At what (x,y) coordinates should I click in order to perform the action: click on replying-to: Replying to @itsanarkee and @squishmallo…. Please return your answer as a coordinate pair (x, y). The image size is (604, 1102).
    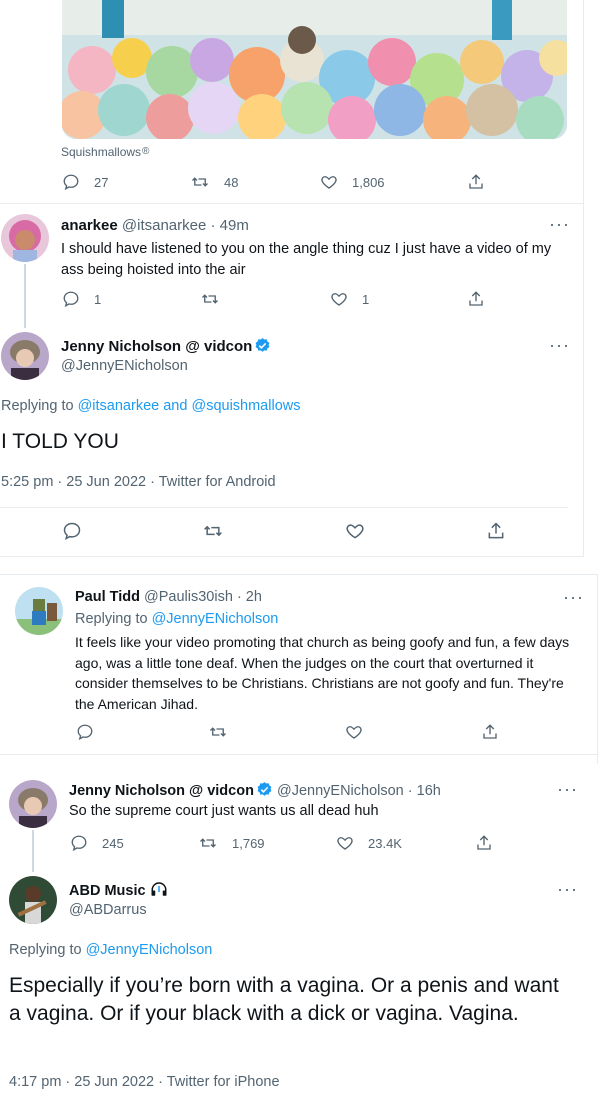
    Looking at the image, I should click on (151, 406).